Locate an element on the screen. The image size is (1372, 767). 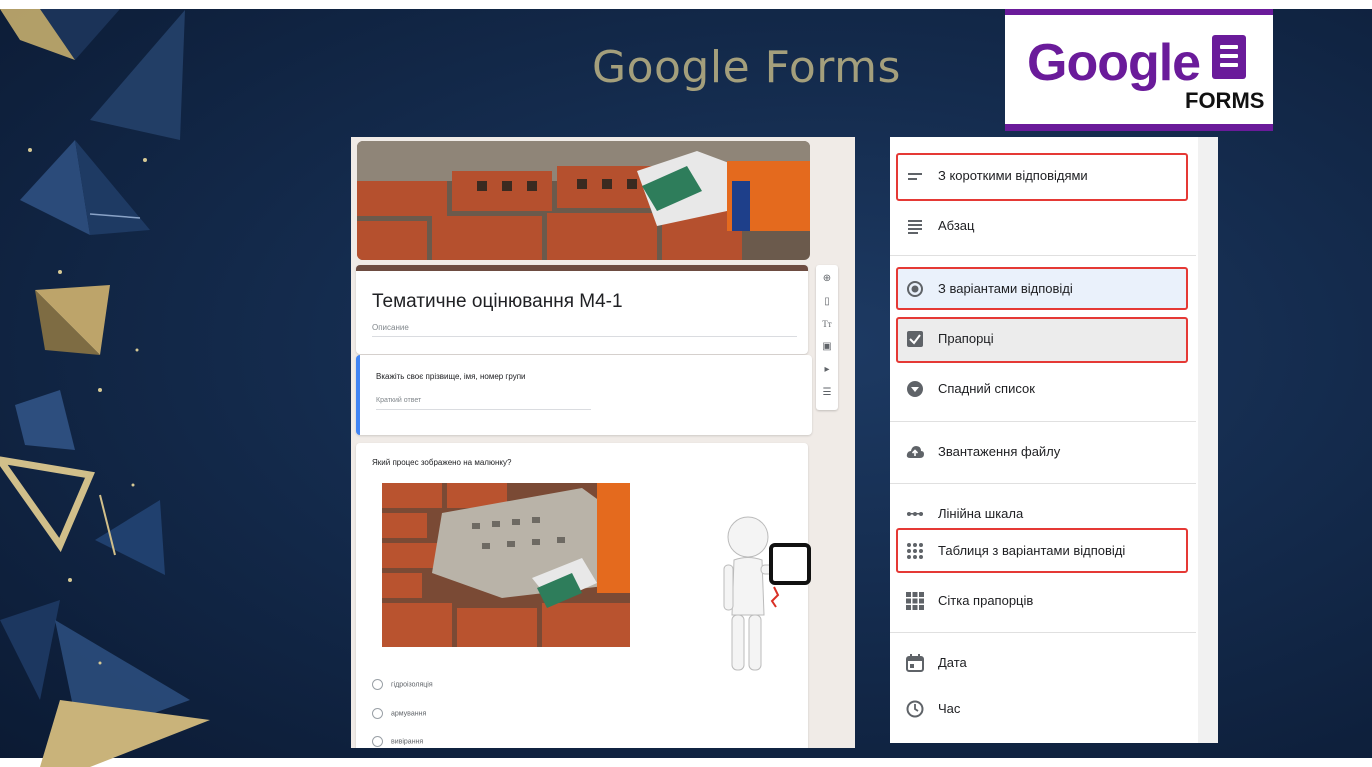
checkbox-icon is located at coordinates (915, 339).